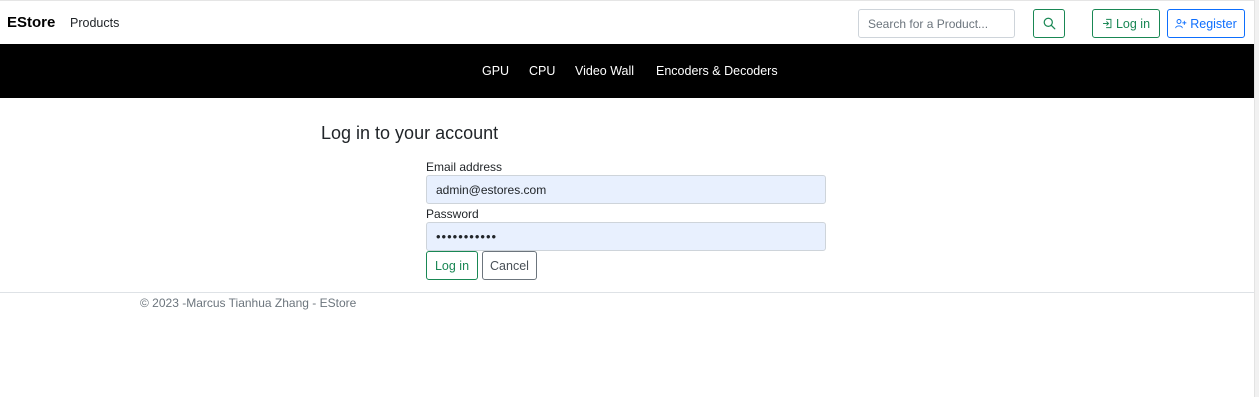 The image size is (1259, 397). I want to click on register-nav-label: Register, so click(1213, 23).